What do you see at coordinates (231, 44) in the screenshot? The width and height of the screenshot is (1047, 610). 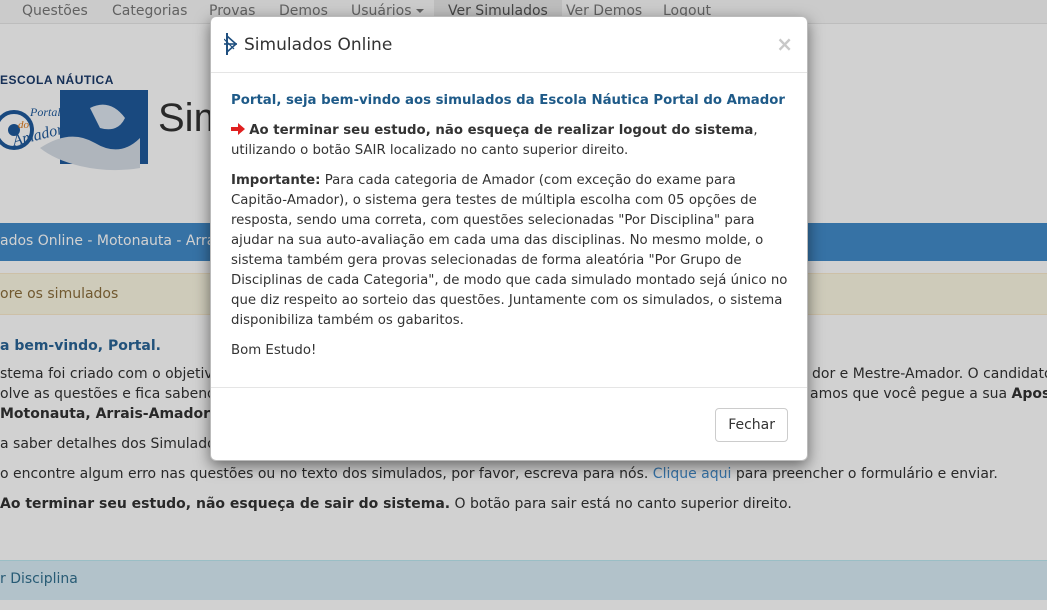 I see `ship-wheel-icon` at bounding box center [231, 44].